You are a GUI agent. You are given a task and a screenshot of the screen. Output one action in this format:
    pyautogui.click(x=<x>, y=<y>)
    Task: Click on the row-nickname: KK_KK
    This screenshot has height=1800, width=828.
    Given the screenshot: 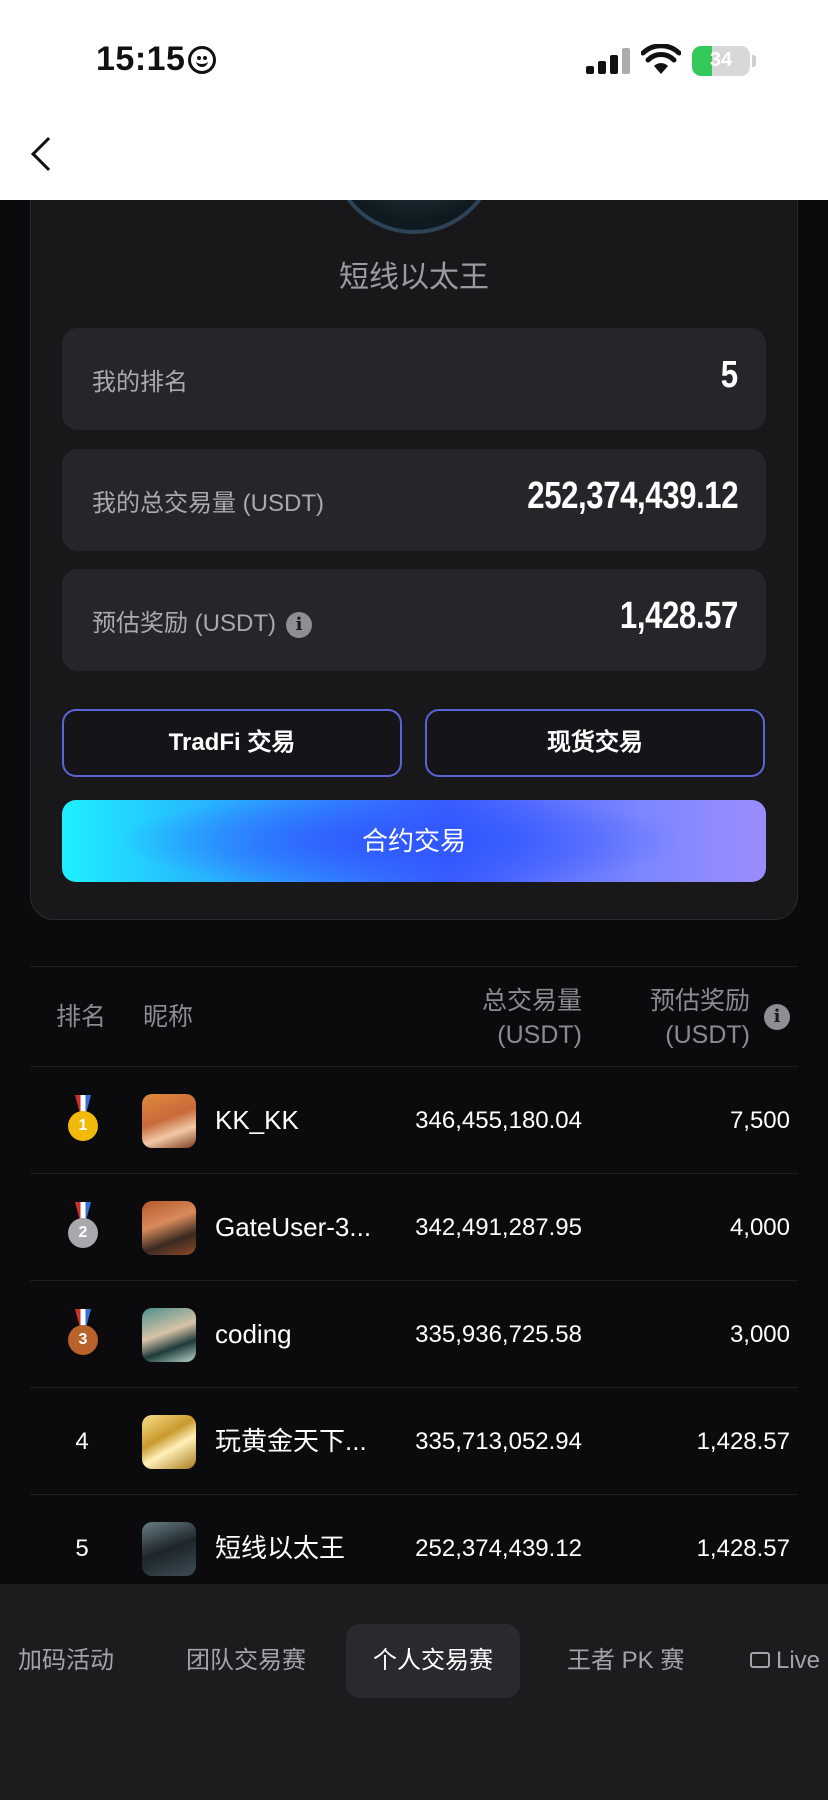 What is the action you would take?
    pyautogui.click(x=257, y=1120)
    